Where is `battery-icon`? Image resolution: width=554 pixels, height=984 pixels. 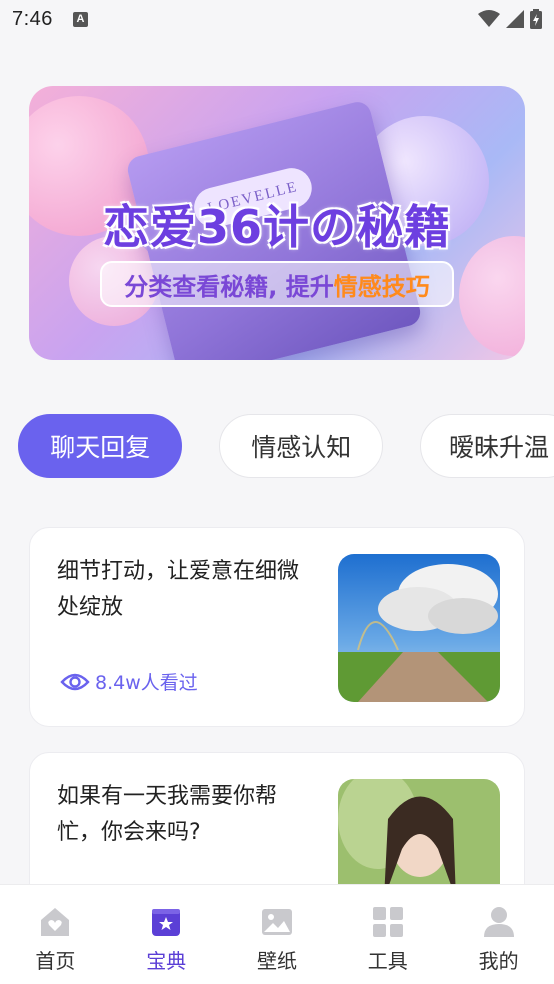
battery-icon is located at coordinates (536, 19).